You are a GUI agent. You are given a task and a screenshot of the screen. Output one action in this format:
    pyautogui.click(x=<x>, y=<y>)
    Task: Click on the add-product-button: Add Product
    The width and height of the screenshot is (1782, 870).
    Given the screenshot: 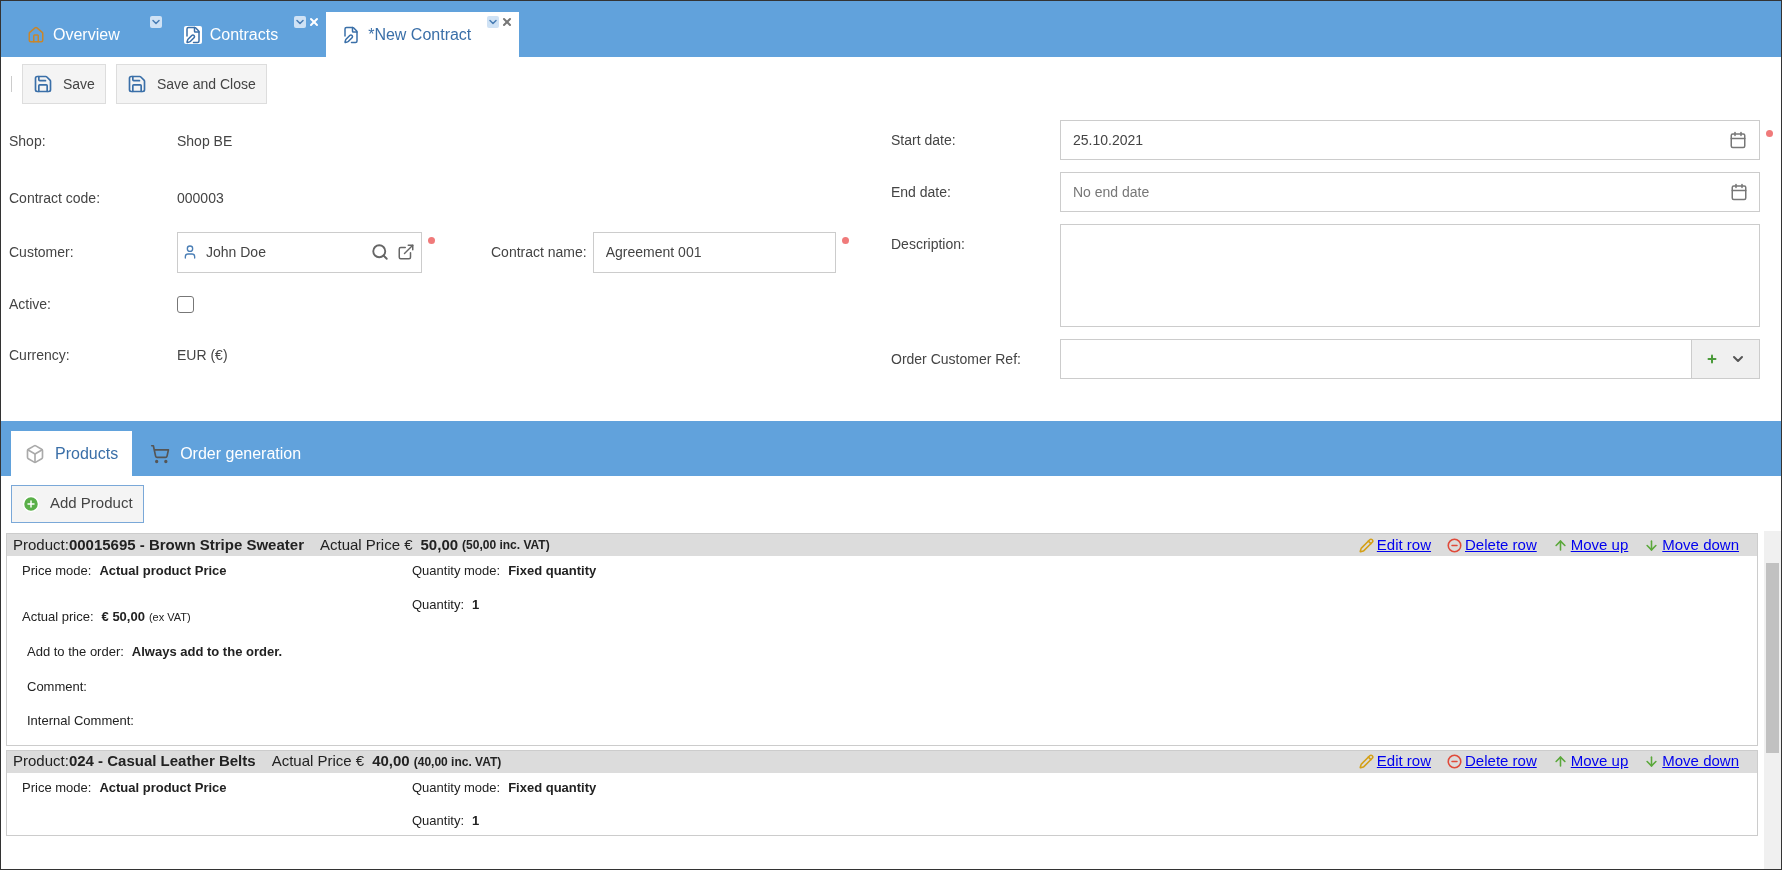 What is the action you would take?
    pyautogui.click(x=77, y=503)
    